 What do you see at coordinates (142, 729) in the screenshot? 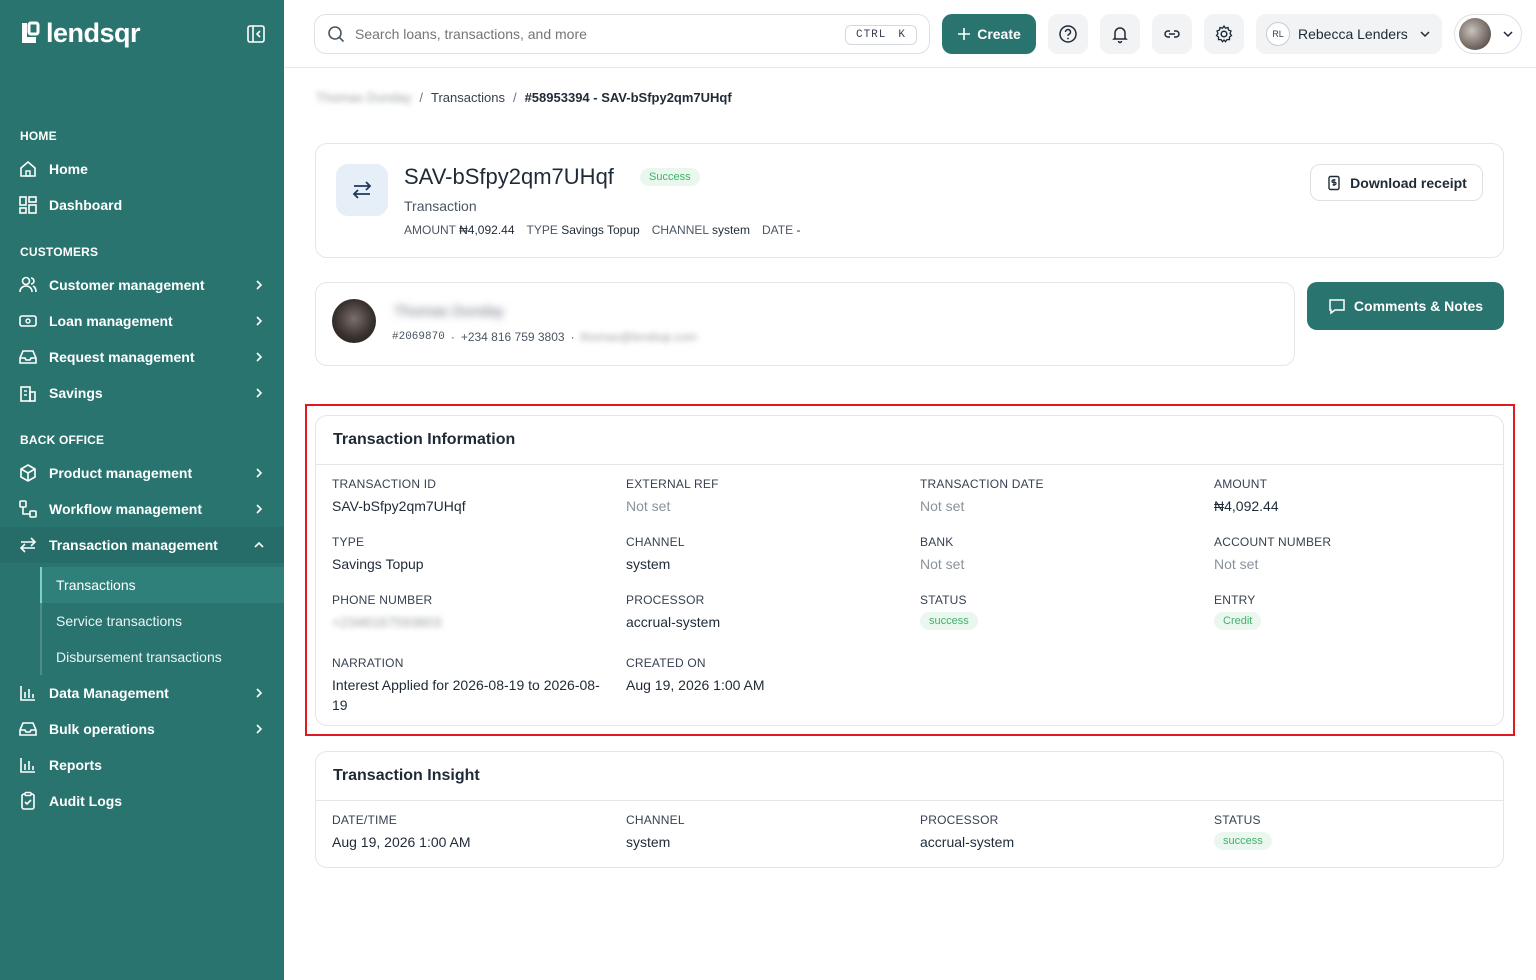
I see `sidebar-item-bulk-operations: Bulk operations` at bounding box center [142, 729].